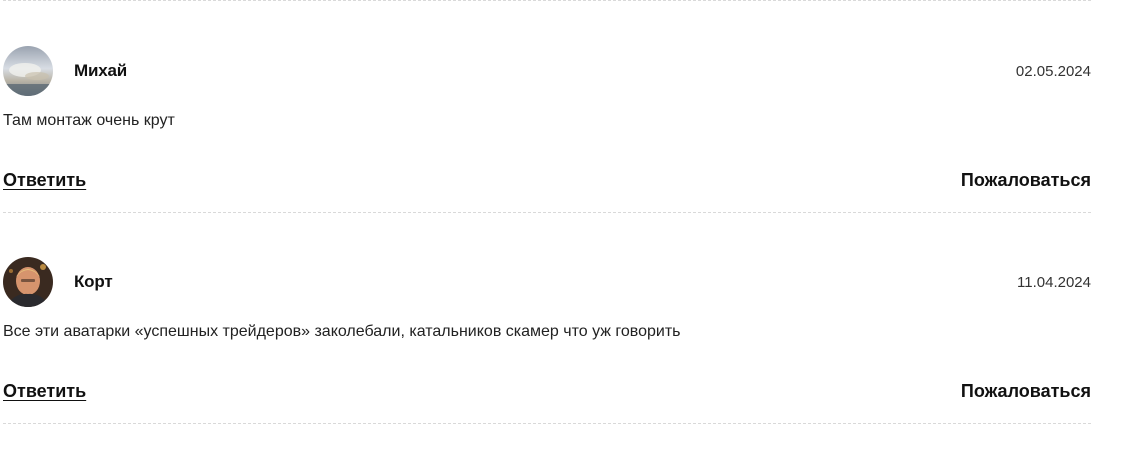  Describe the element at coordinates (1053, 71) in the screenshot. I see `comment-date: 02.05.2024` at that location.